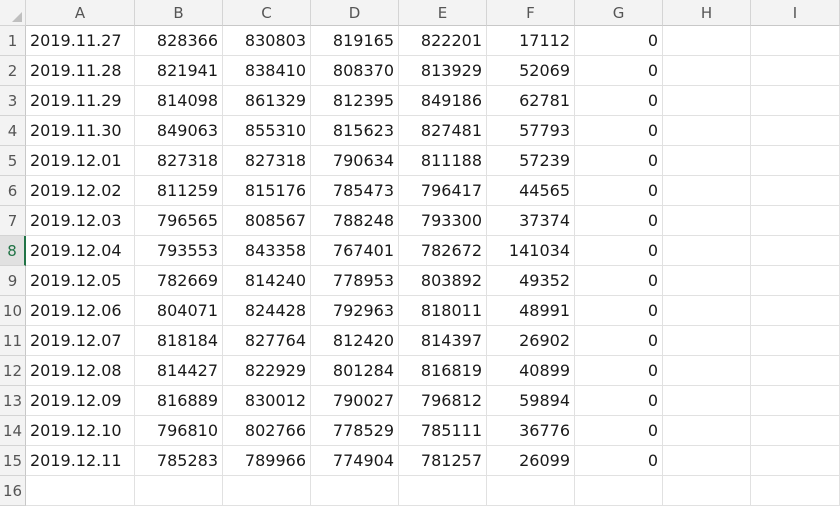  Describe the element at coordinates (531, 461) in the screenshot. I see `cell: 26099` at that location.